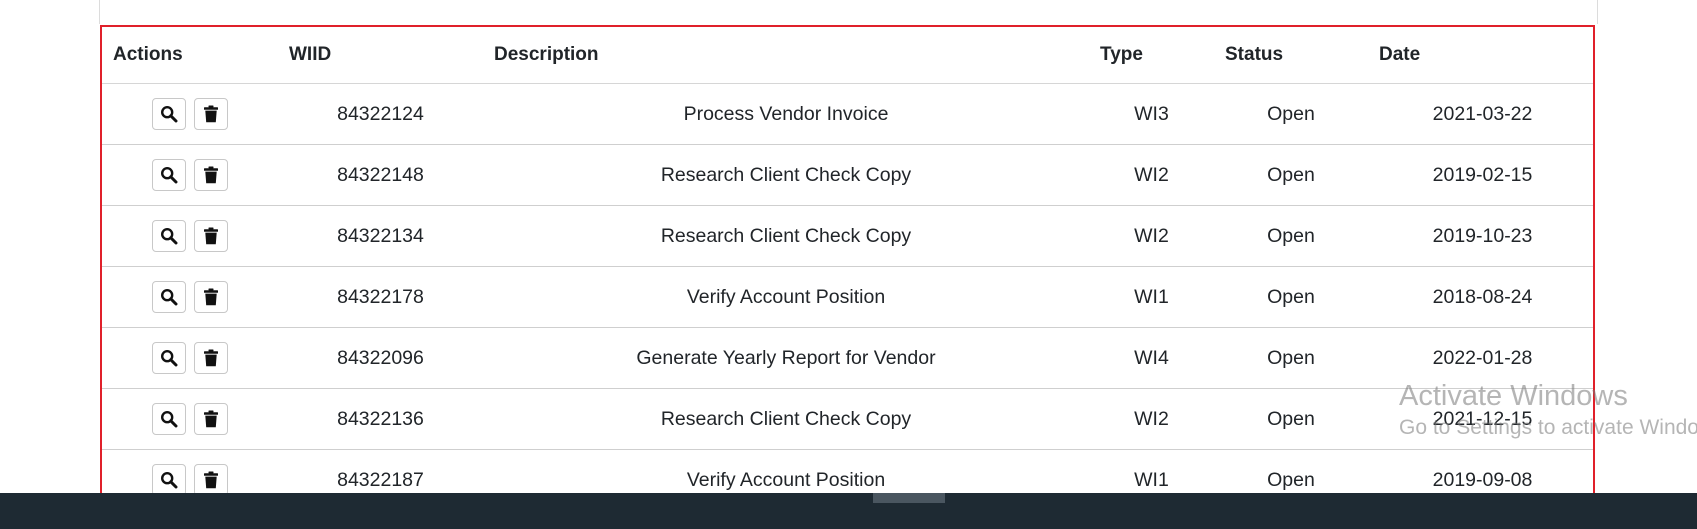 This screenshot has width=1697, height=529. I want to click on header-actions: Actions, so click(190, 55).